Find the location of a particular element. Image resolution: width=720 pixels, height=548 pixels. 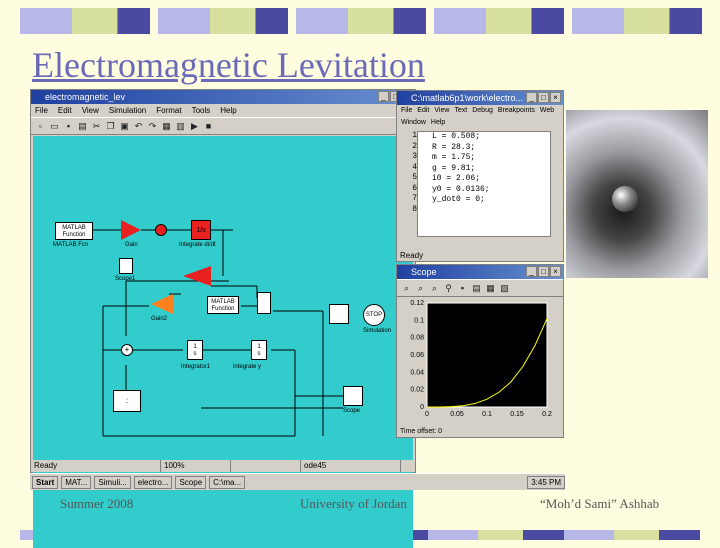

editor-menu-text: Text is located at coordinates (460, 110).